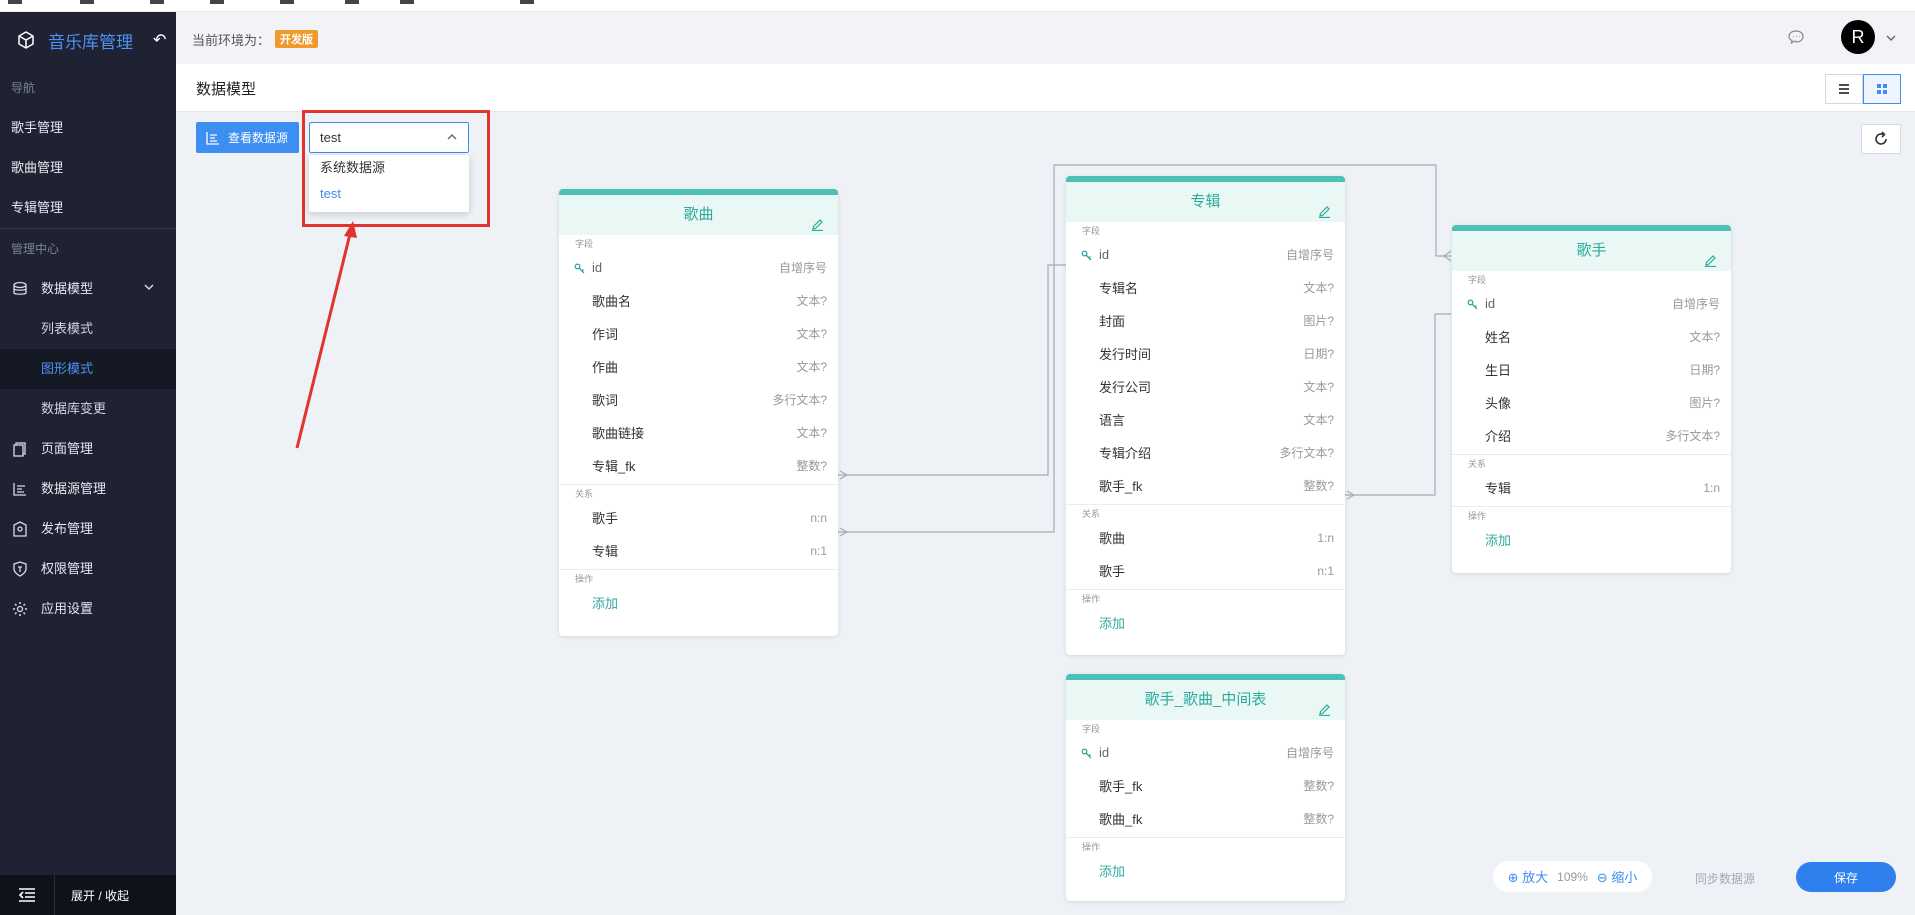  Describe the element at coordinates (698, 214) in the screenshot. I see `table-title: 歌曲` at that location.